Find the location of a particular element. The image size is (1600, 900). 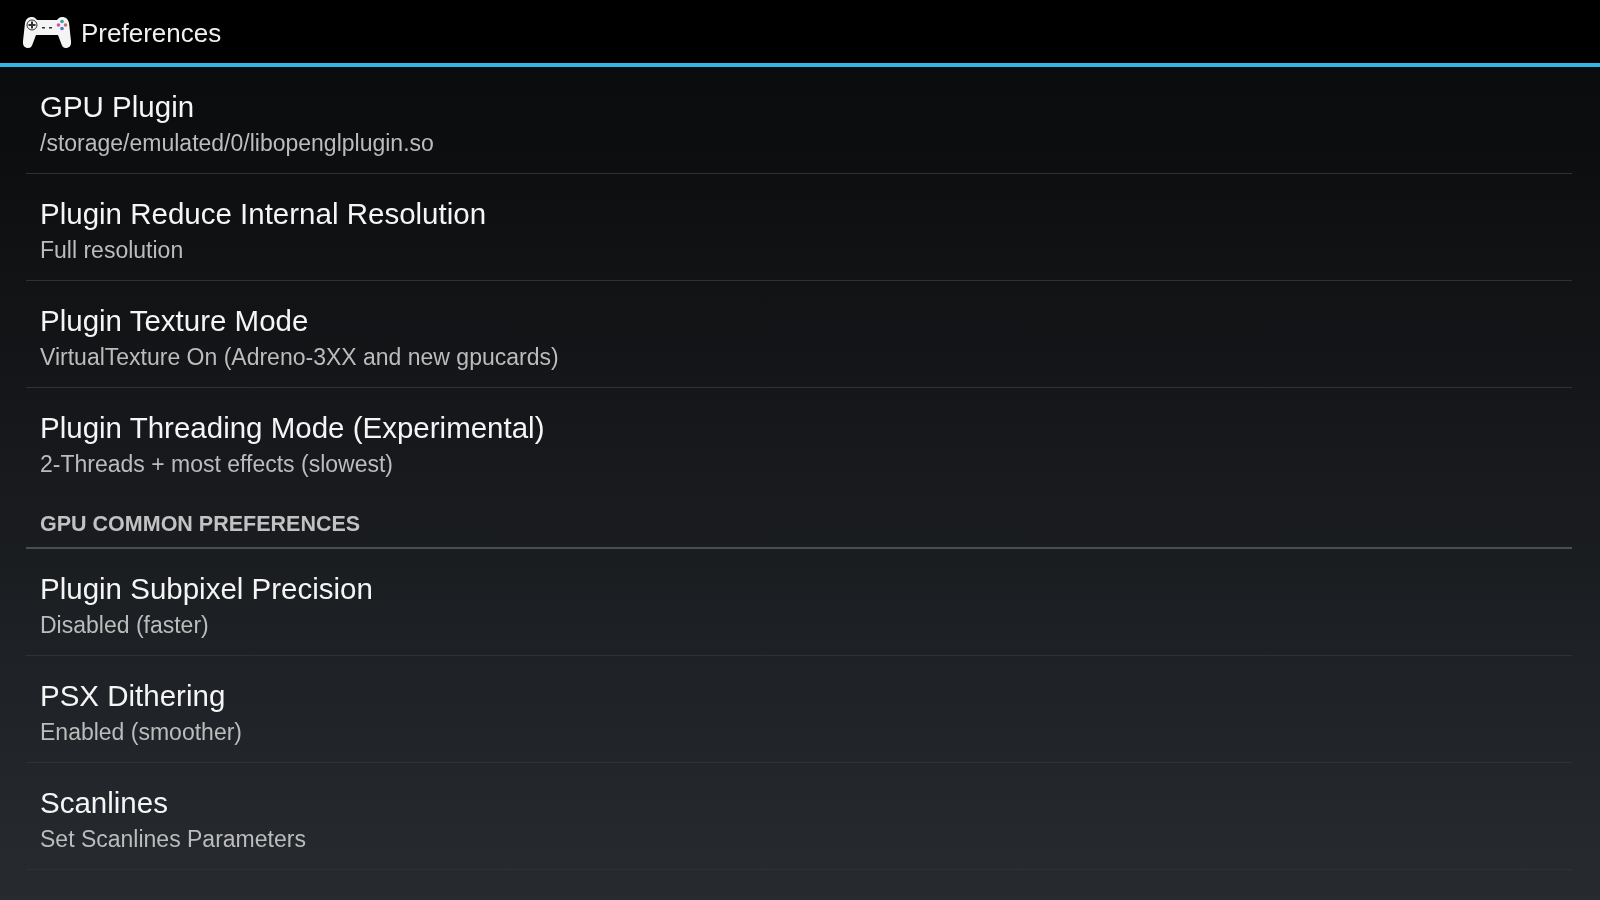

preference-title: GPU Plugin is located at coordinates (117, 107).